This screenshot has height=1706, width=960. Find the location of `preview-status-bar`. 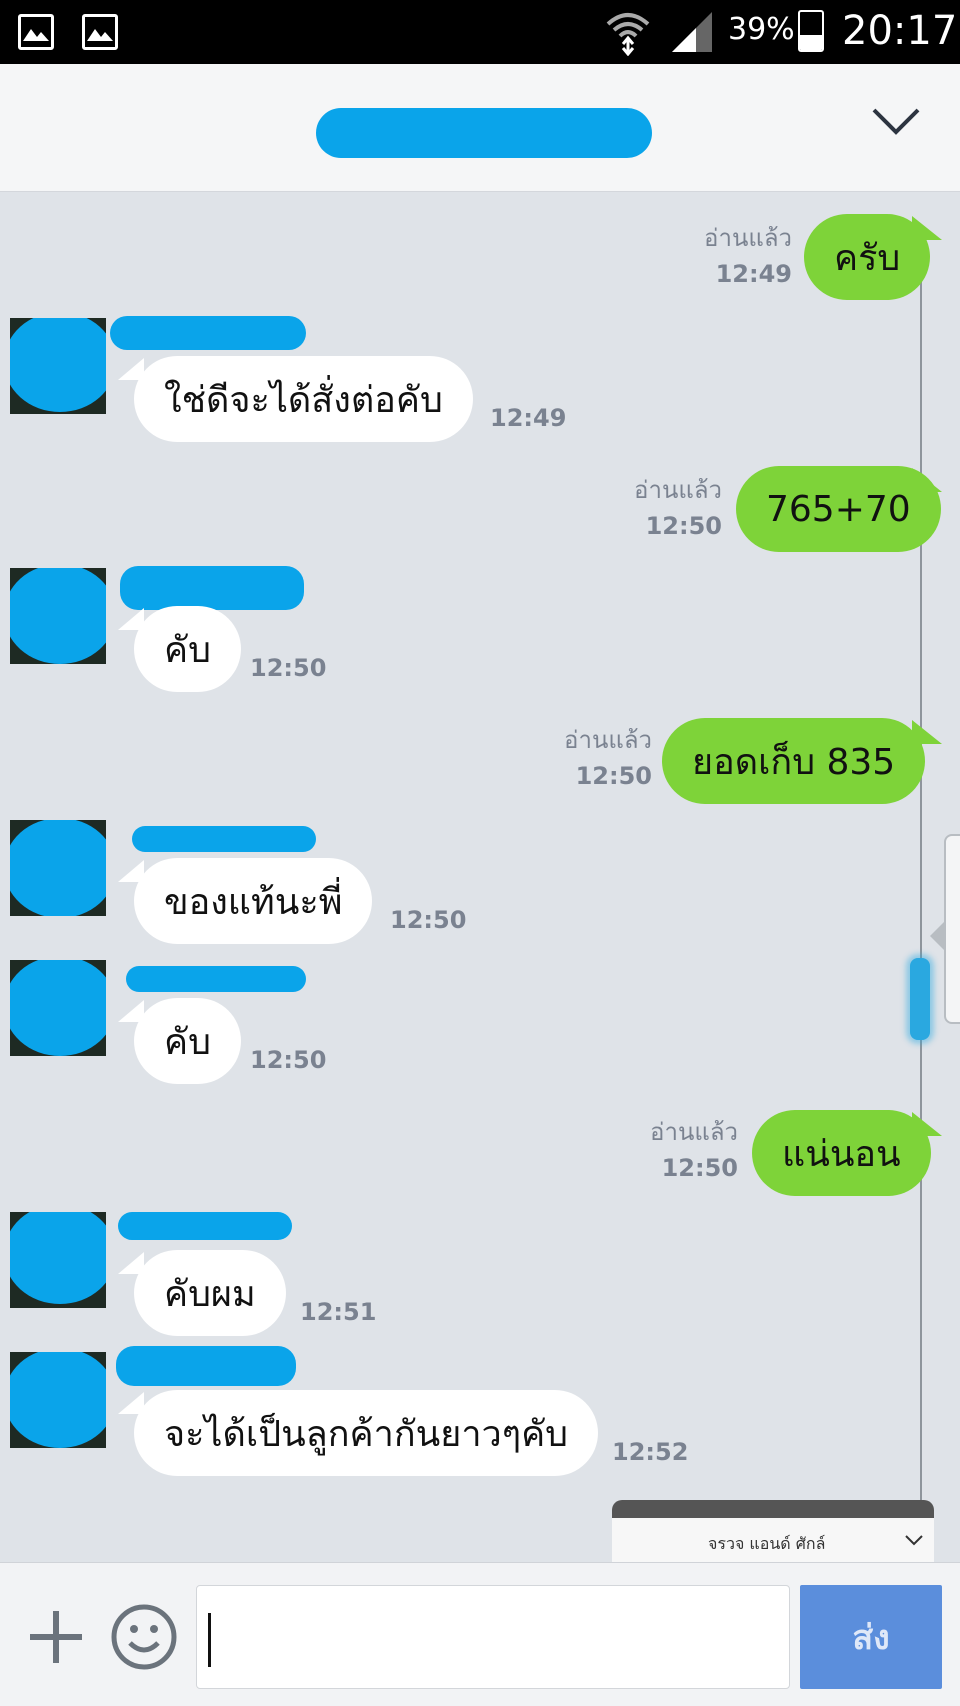

preview-status-bar is located at coordinates (773, 1509).